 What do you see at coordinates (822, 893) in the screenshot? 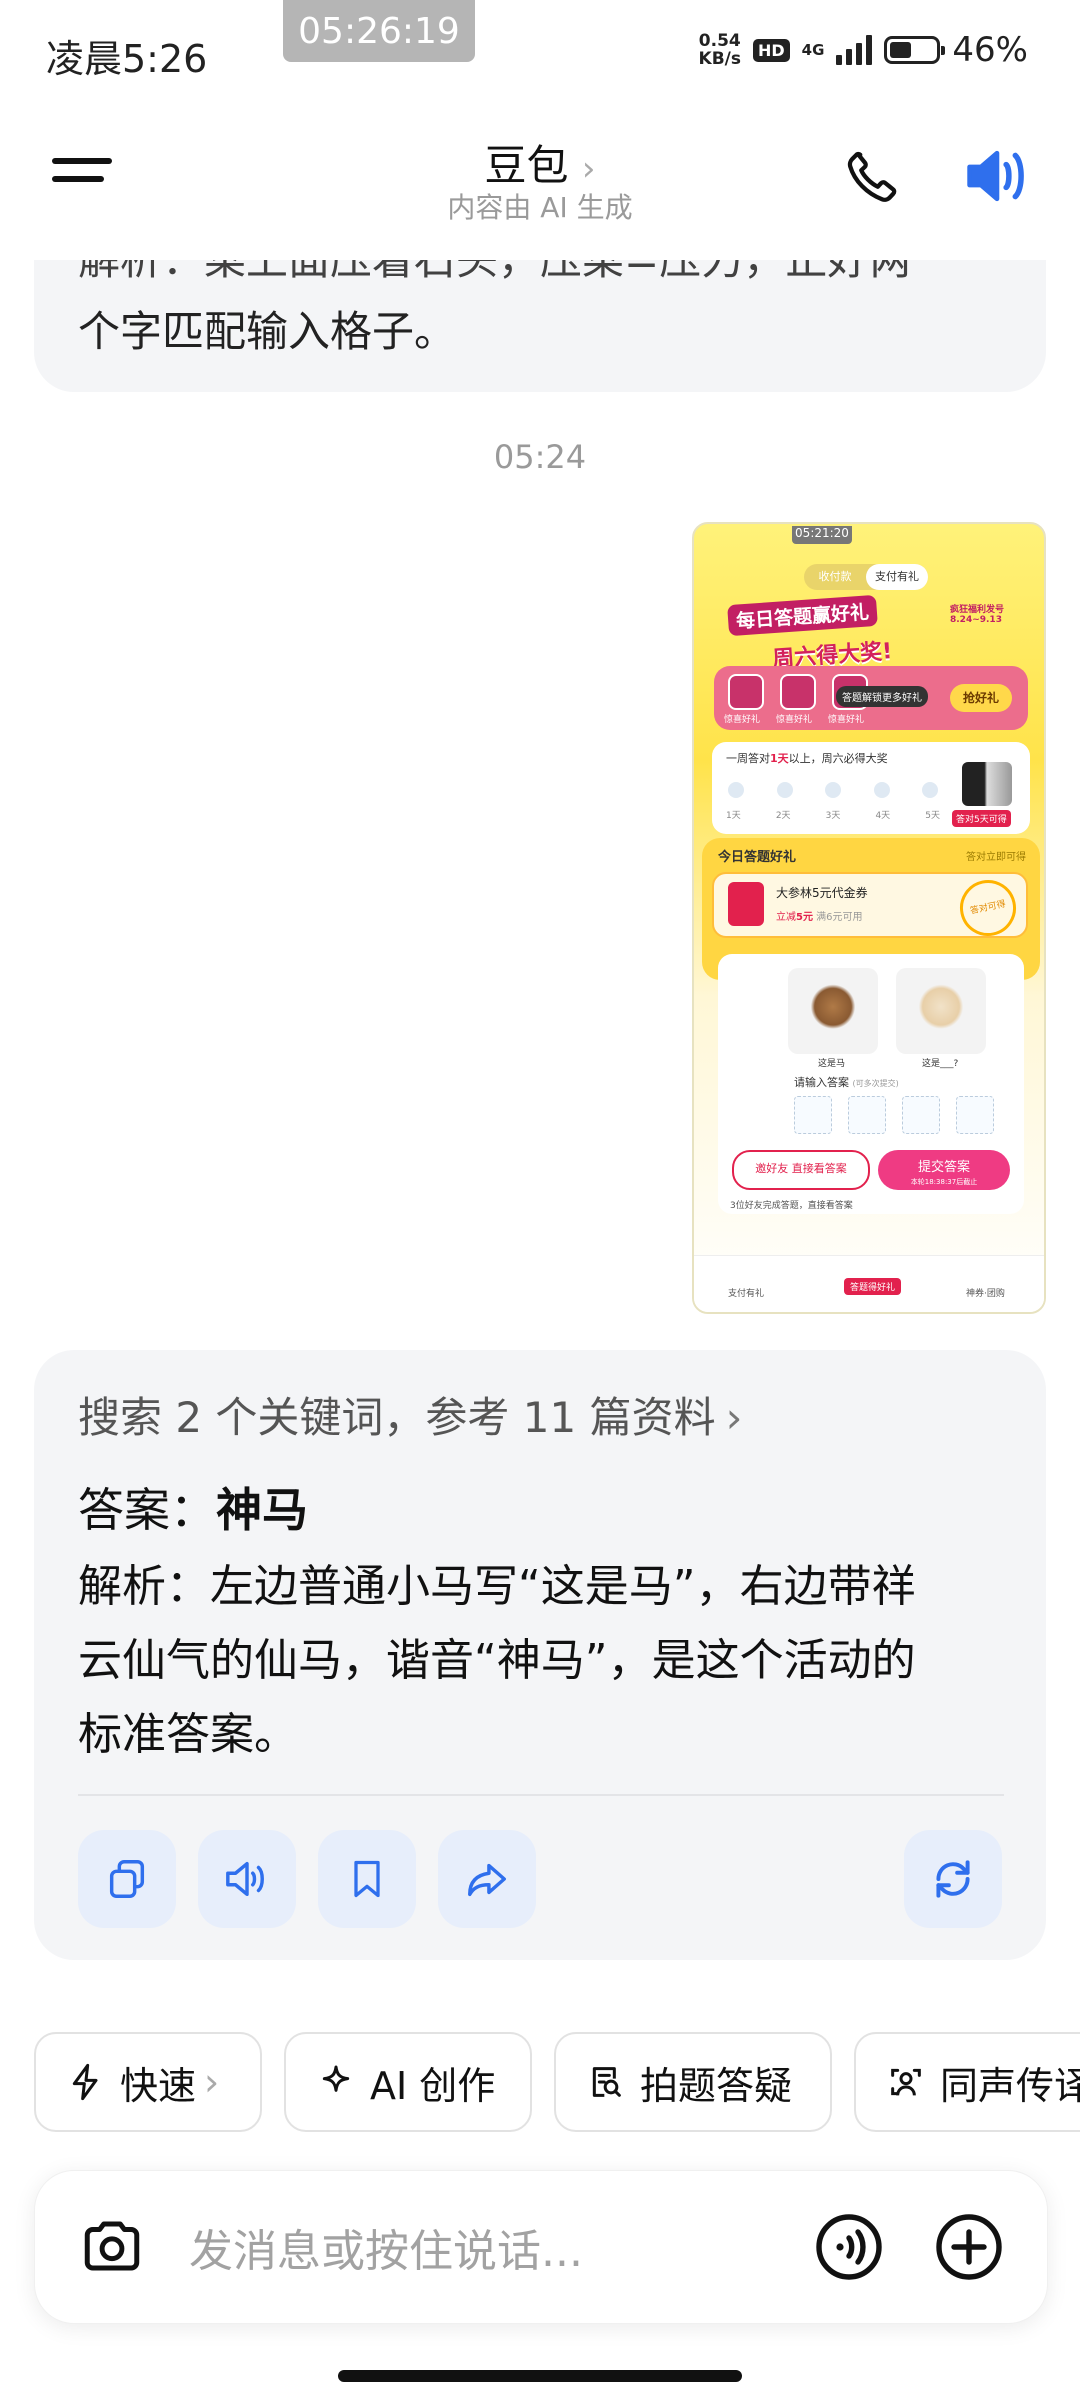
I see `shot-coupon-title: 大参林5元代金券` at bounding box center [822, 893].